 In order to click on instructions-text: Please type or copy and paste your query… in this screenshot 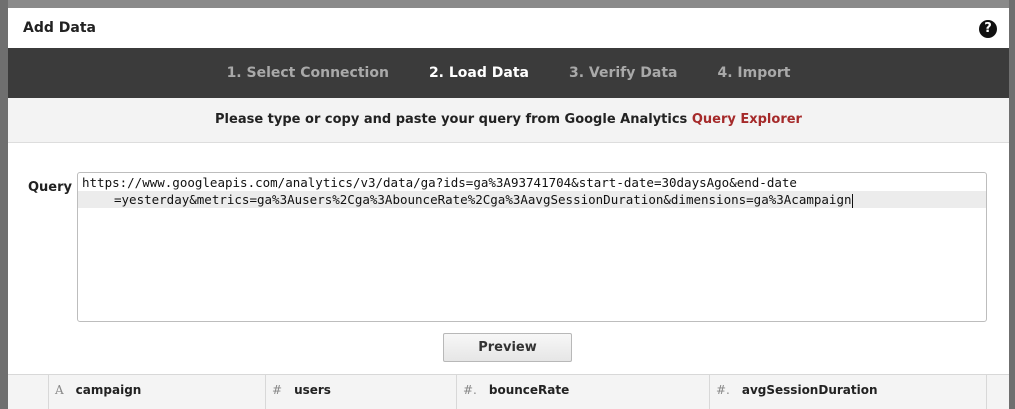, I will do `click(508, 119)`.